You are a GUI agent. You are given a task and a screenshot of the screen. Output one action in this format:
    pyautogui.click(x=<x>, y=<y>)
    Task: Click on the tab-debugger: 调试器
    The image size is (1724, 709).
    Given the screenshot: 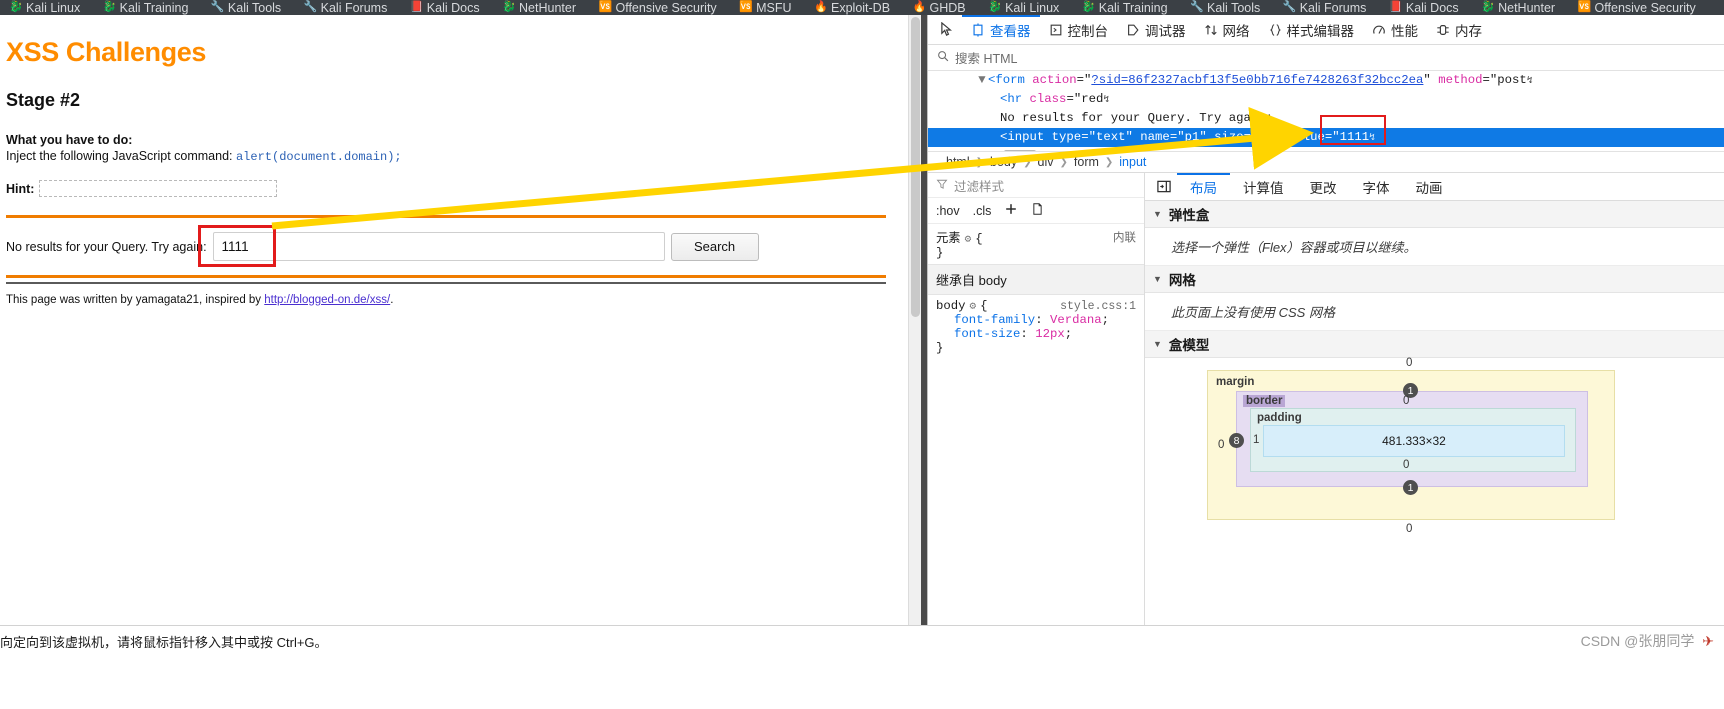 What is the action you would take?
    pyautogui.click(x=1156, y=29)
    